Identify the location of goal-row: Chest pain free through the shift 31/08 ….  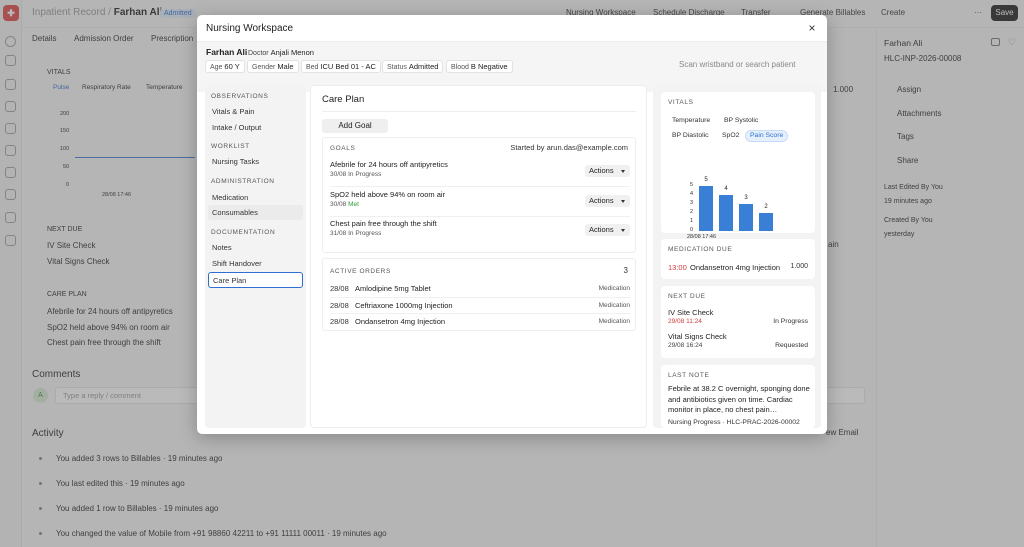
(480, 231).